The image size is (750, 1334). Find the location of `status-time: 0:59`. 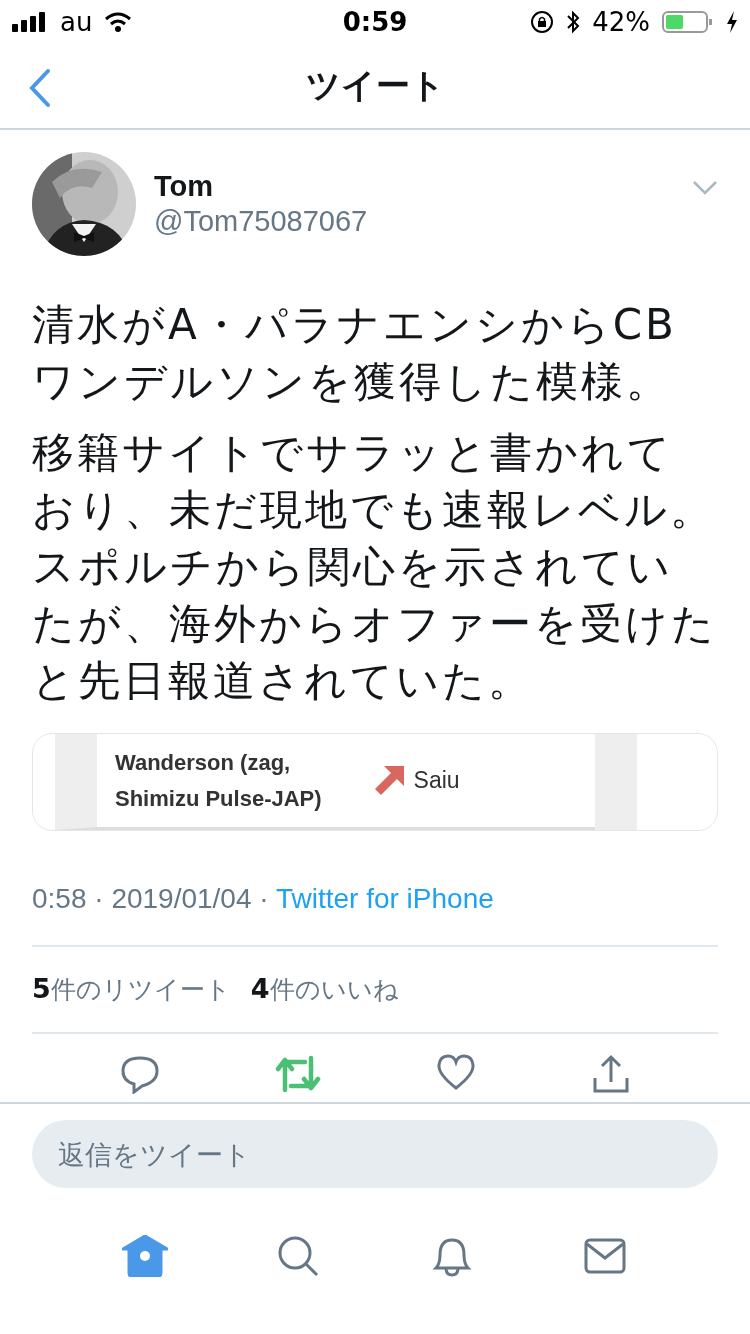

status-time: 0:59 is located at coordinates (375, 22).